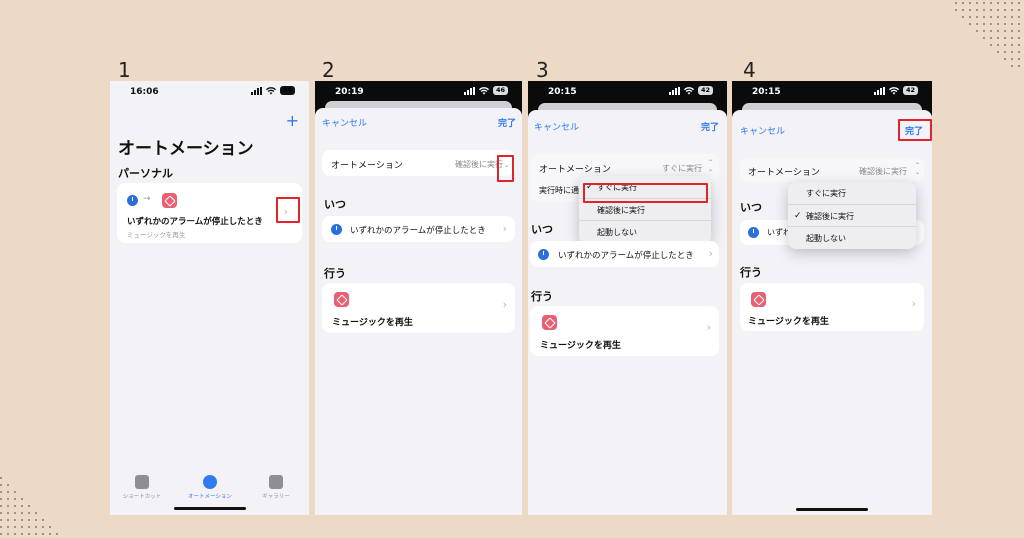 Image resolution: width=1024 pixels, height=538 pixels. I want to click on step-number-1: 1, so click(124, 70).